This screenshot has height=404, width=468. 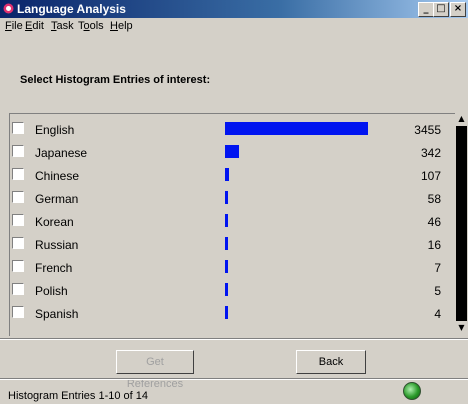 I want to click on histogram-row: Russian 16, so click(x=233, y=245).